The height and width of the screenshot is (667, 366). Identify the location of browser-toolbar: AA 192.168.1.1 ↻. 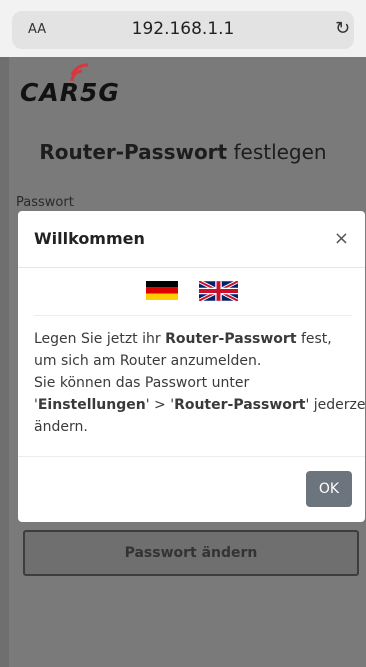
(183, 28).